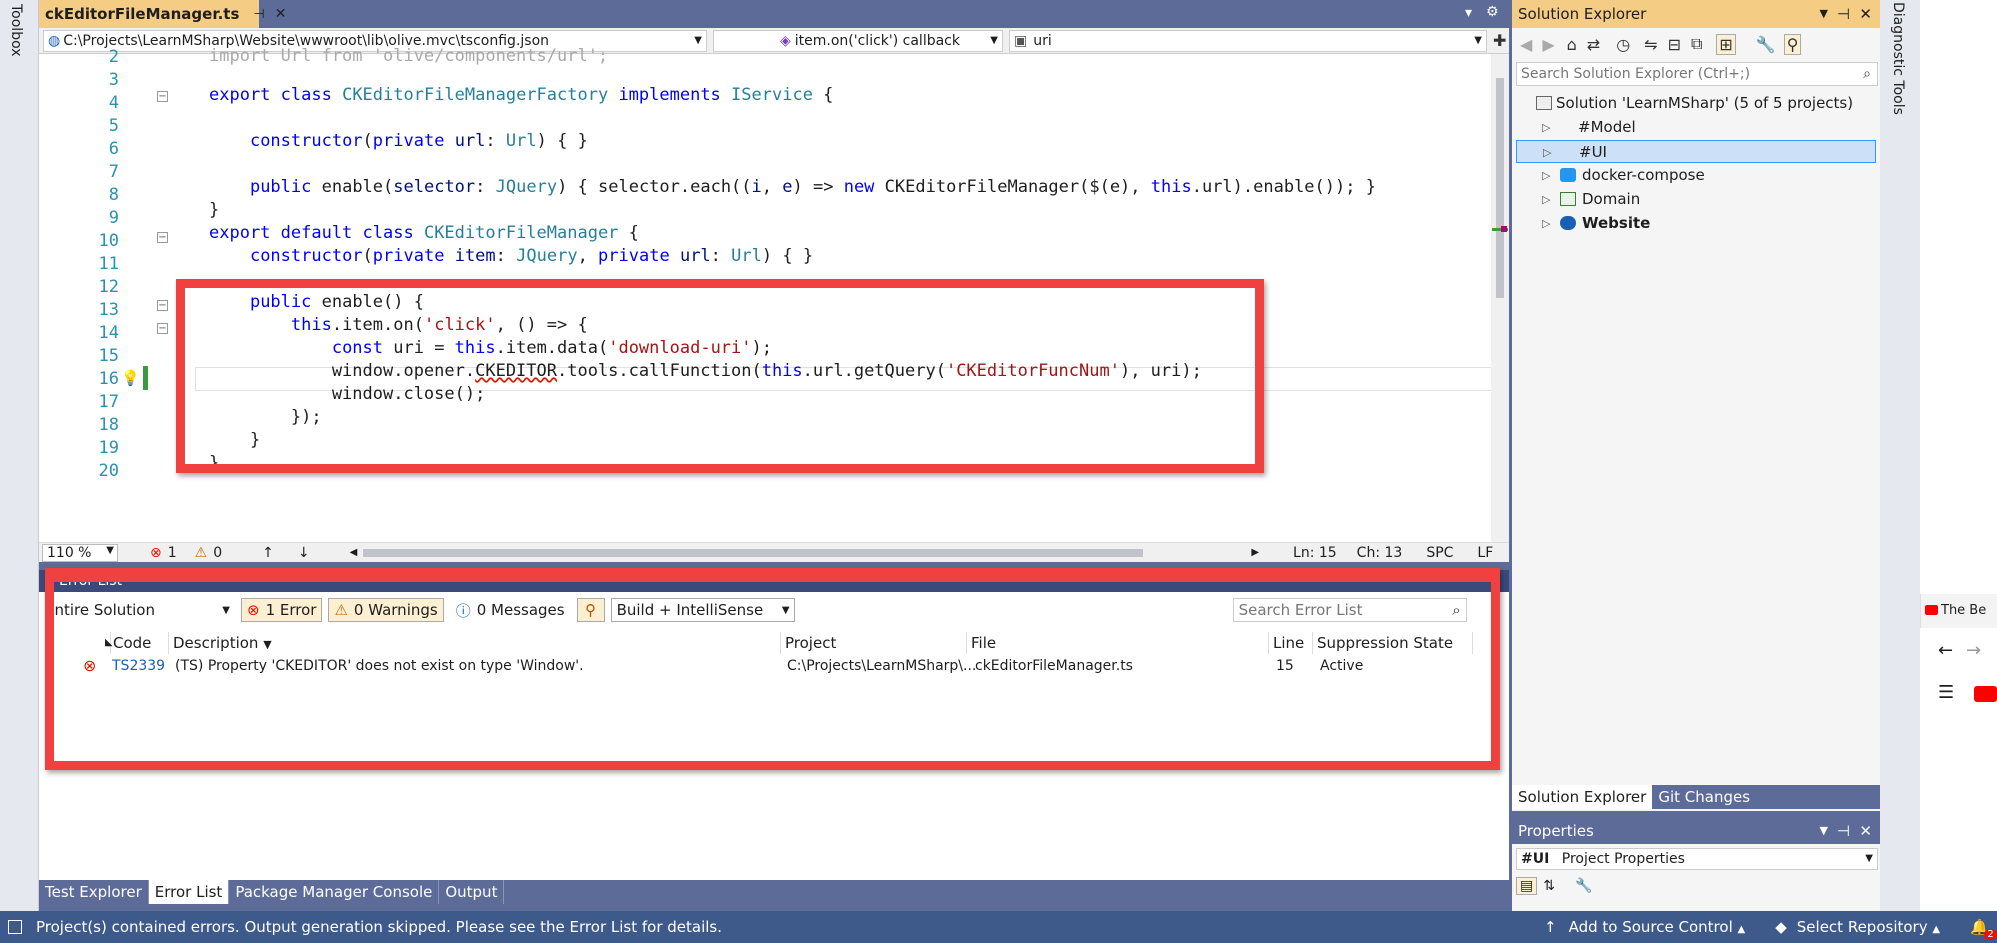 The image size is (1997, 943). What do you see at coordinates (1623, 44) in the screenshot?
I see `pending-changes-icon: ◷` at bounding box center [1623, 44].